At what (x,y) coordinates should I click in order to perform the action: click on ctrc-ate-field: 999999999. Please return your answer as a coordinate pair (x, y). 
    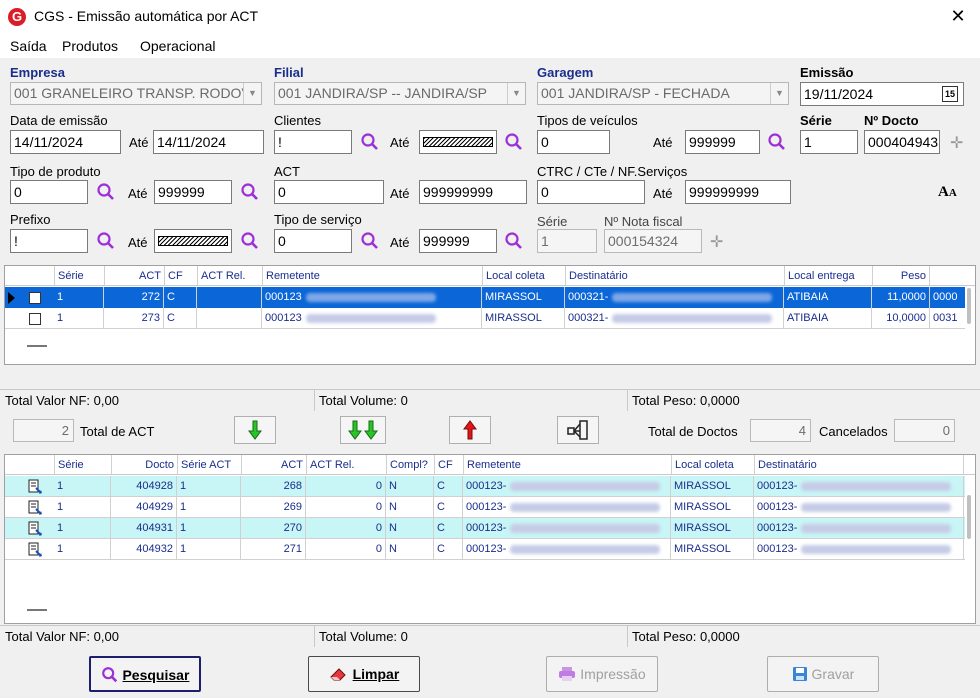
    Looking at the image, I should click on (738, 192).